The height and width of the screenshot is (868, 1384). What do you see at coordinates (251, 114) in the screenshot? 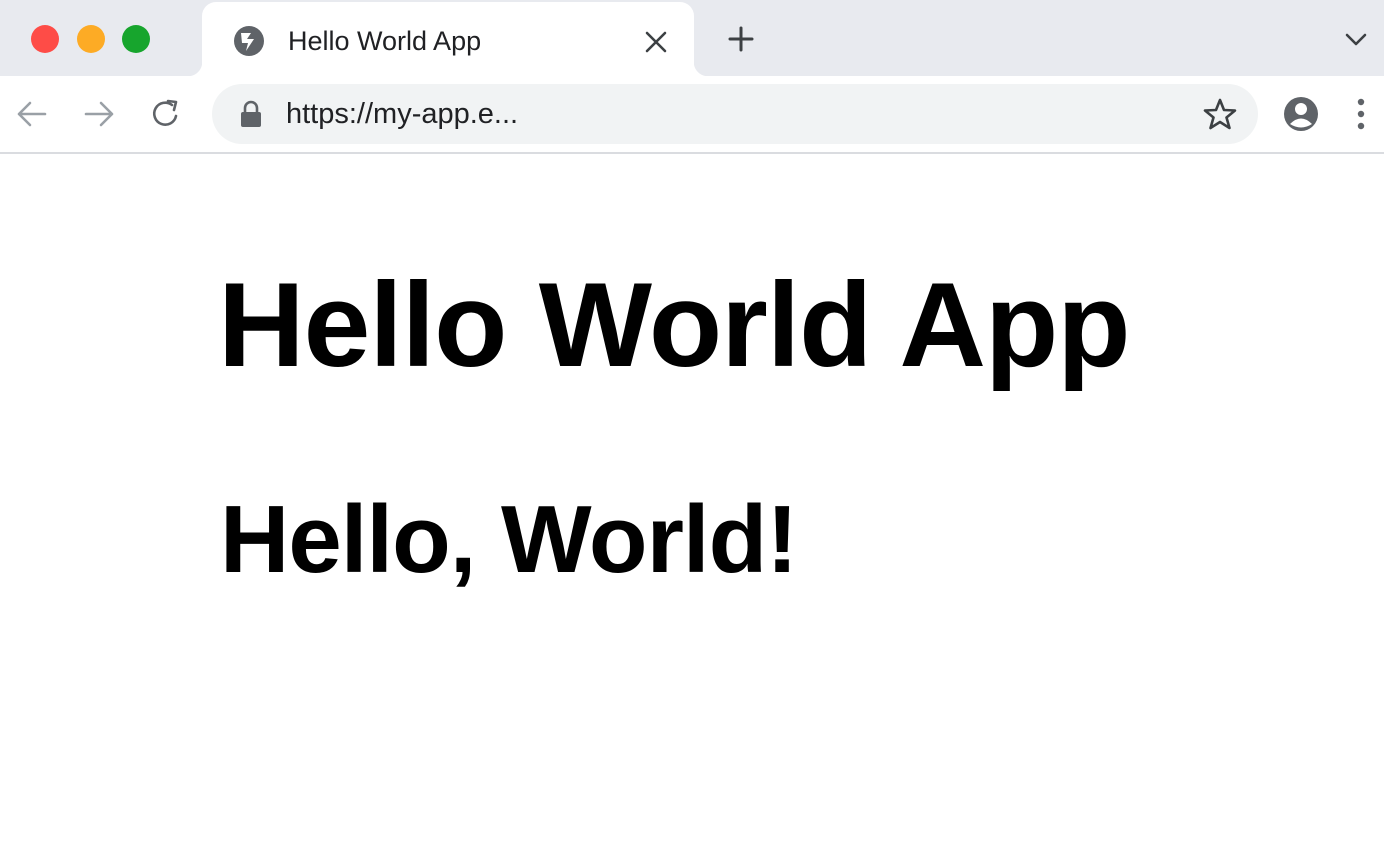
I see `lock-icon` at bounding box center [251, 114].